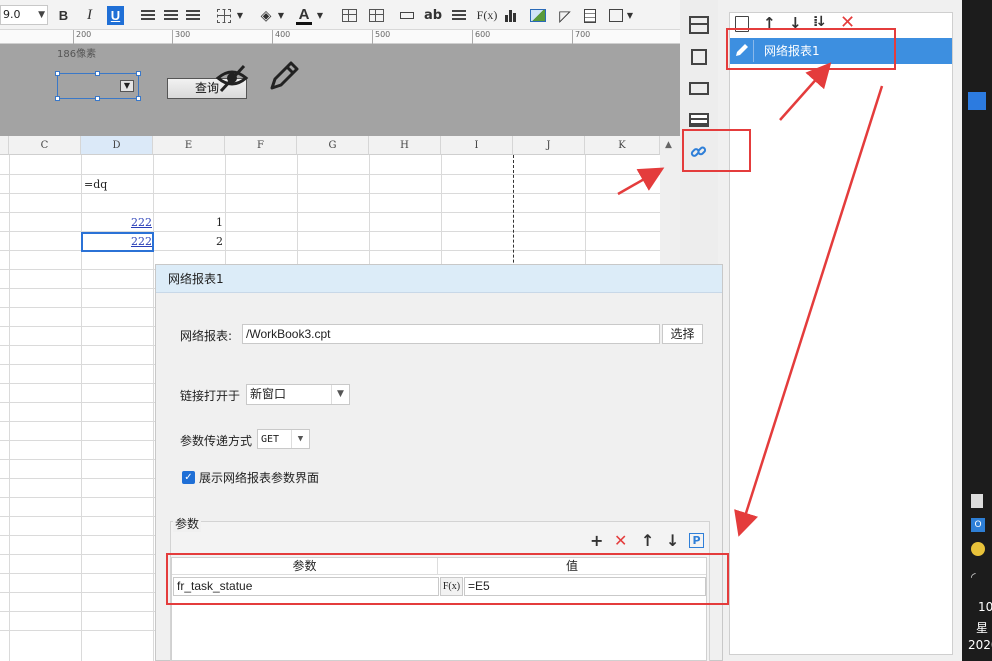 The height and width of the screenshot is (661, 992). What do you see at coordinates (820, 22) in the screenshot?
I see `sort-icon: ⁞↓` at bounding box center [820, 22].